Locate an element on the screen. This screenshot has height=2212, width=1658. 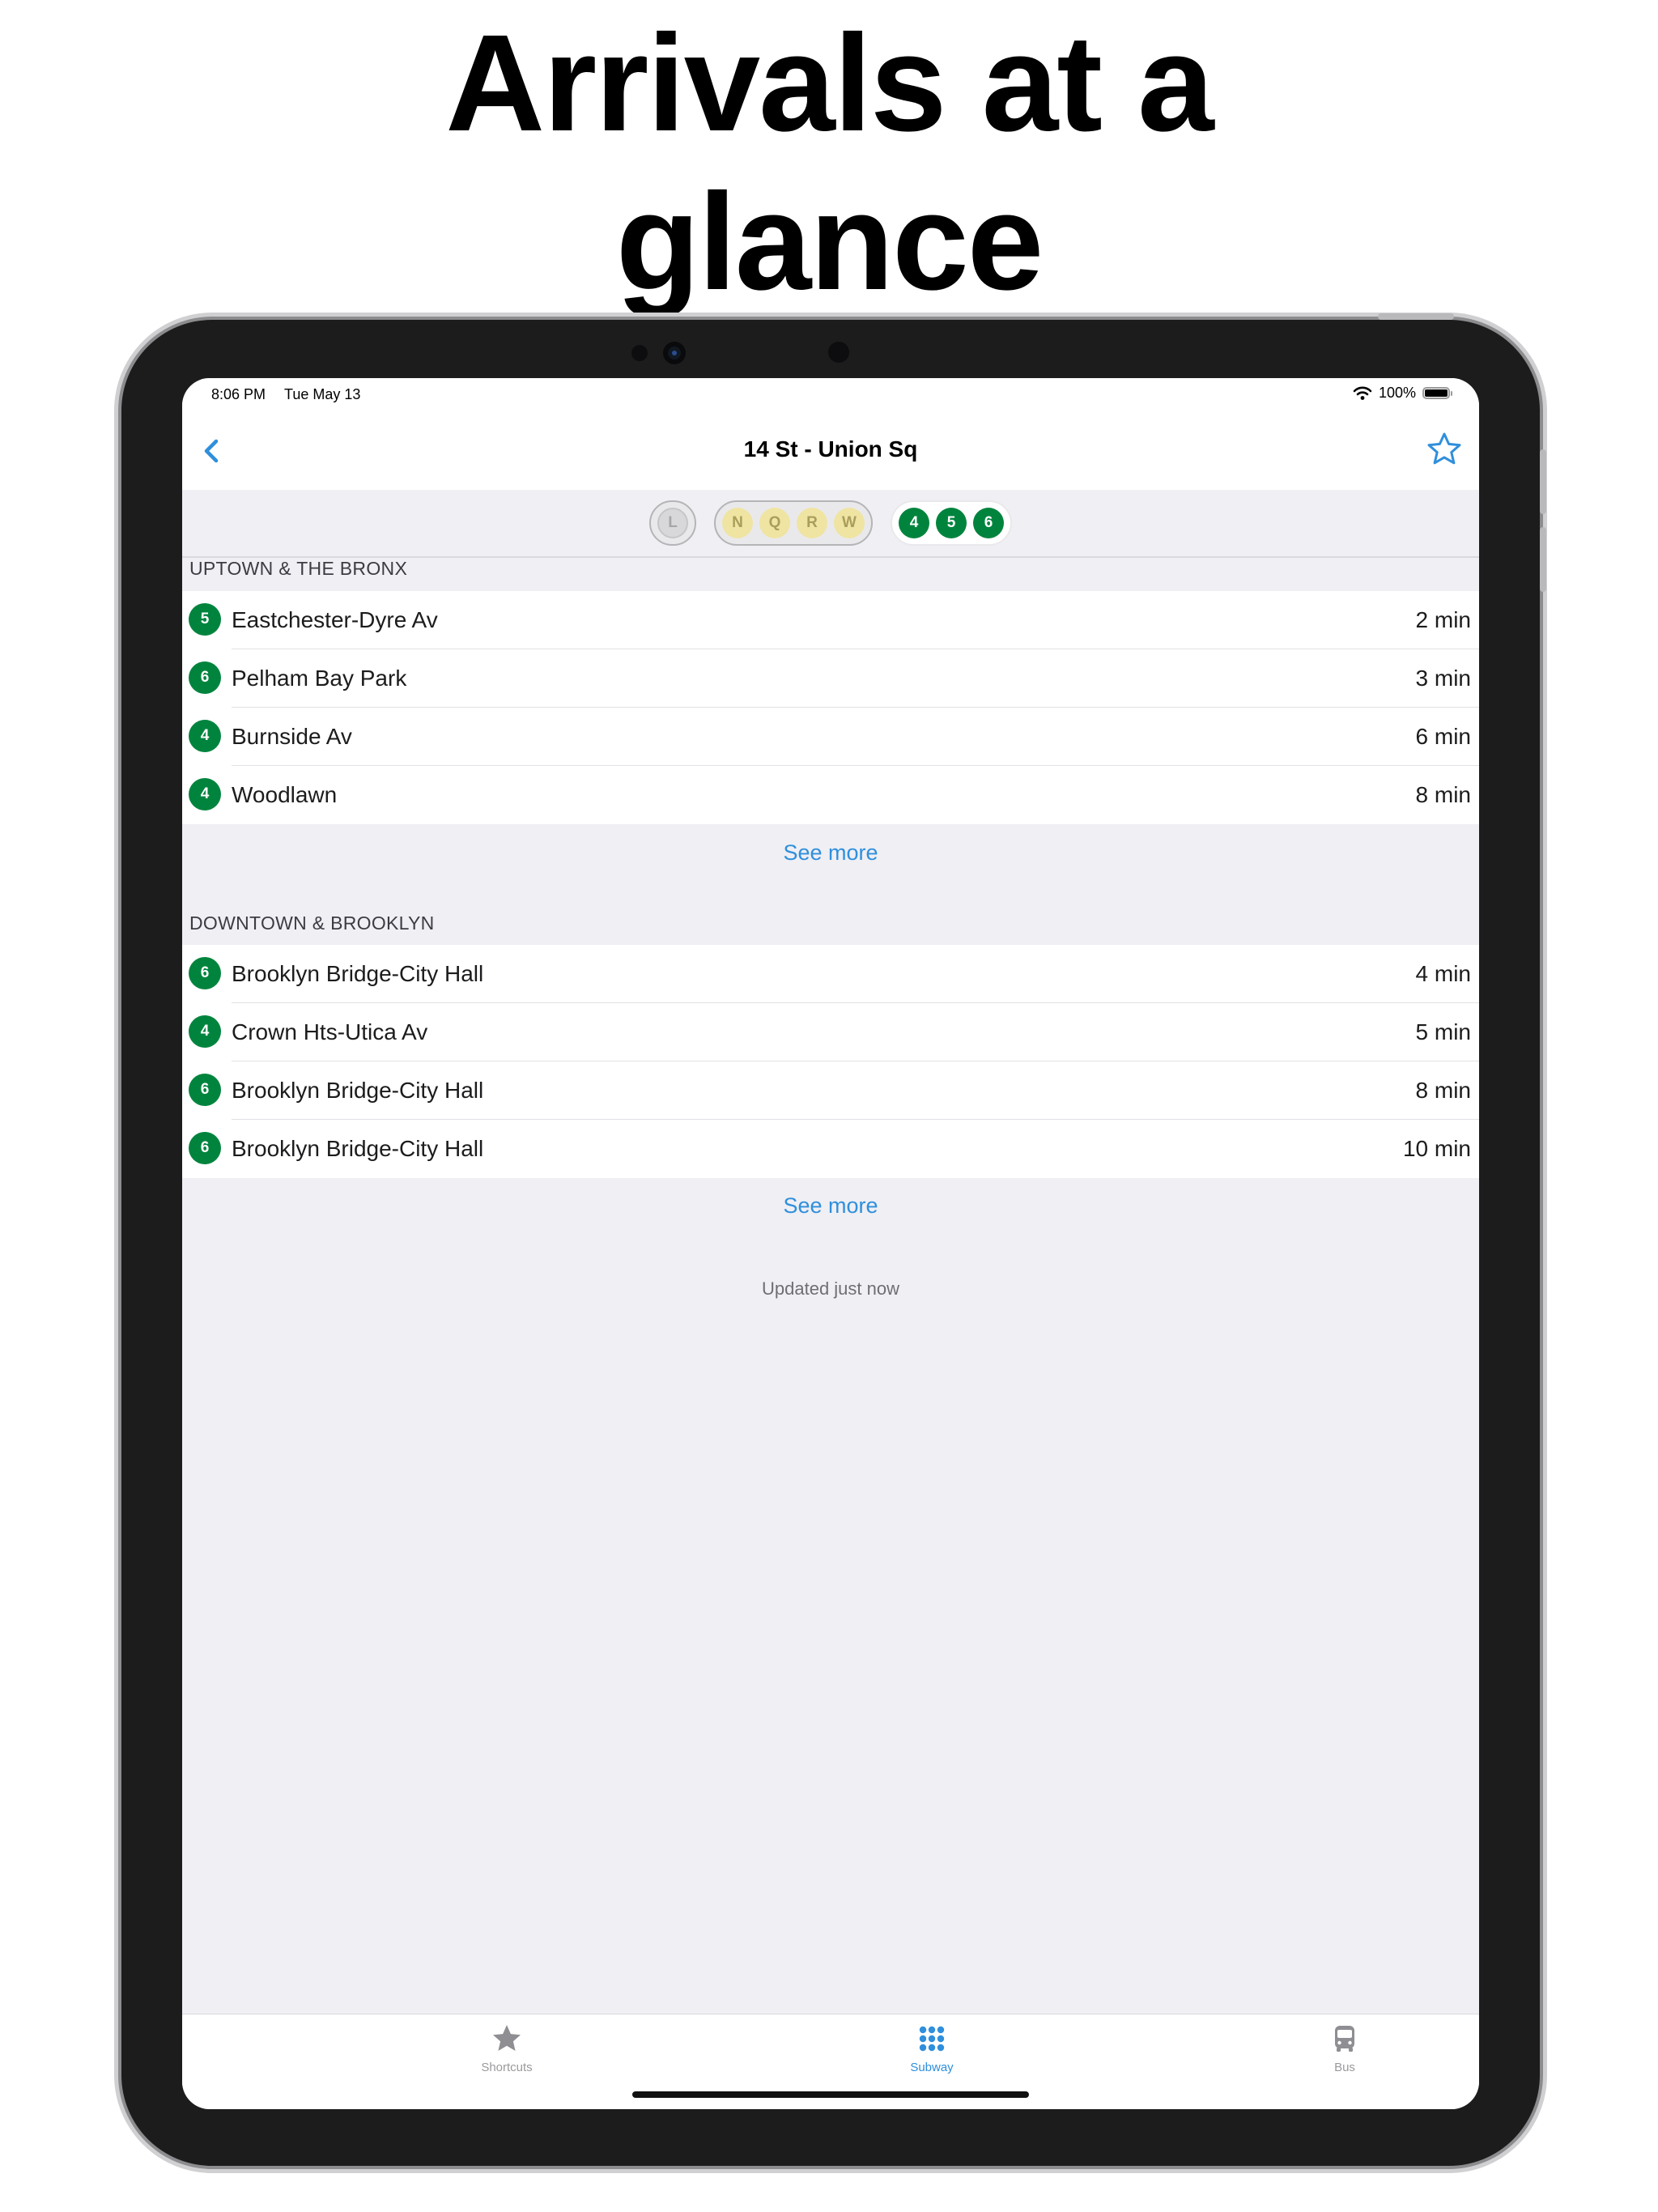
tab-label: Shortcuts is located at coordinates (507, 2067).